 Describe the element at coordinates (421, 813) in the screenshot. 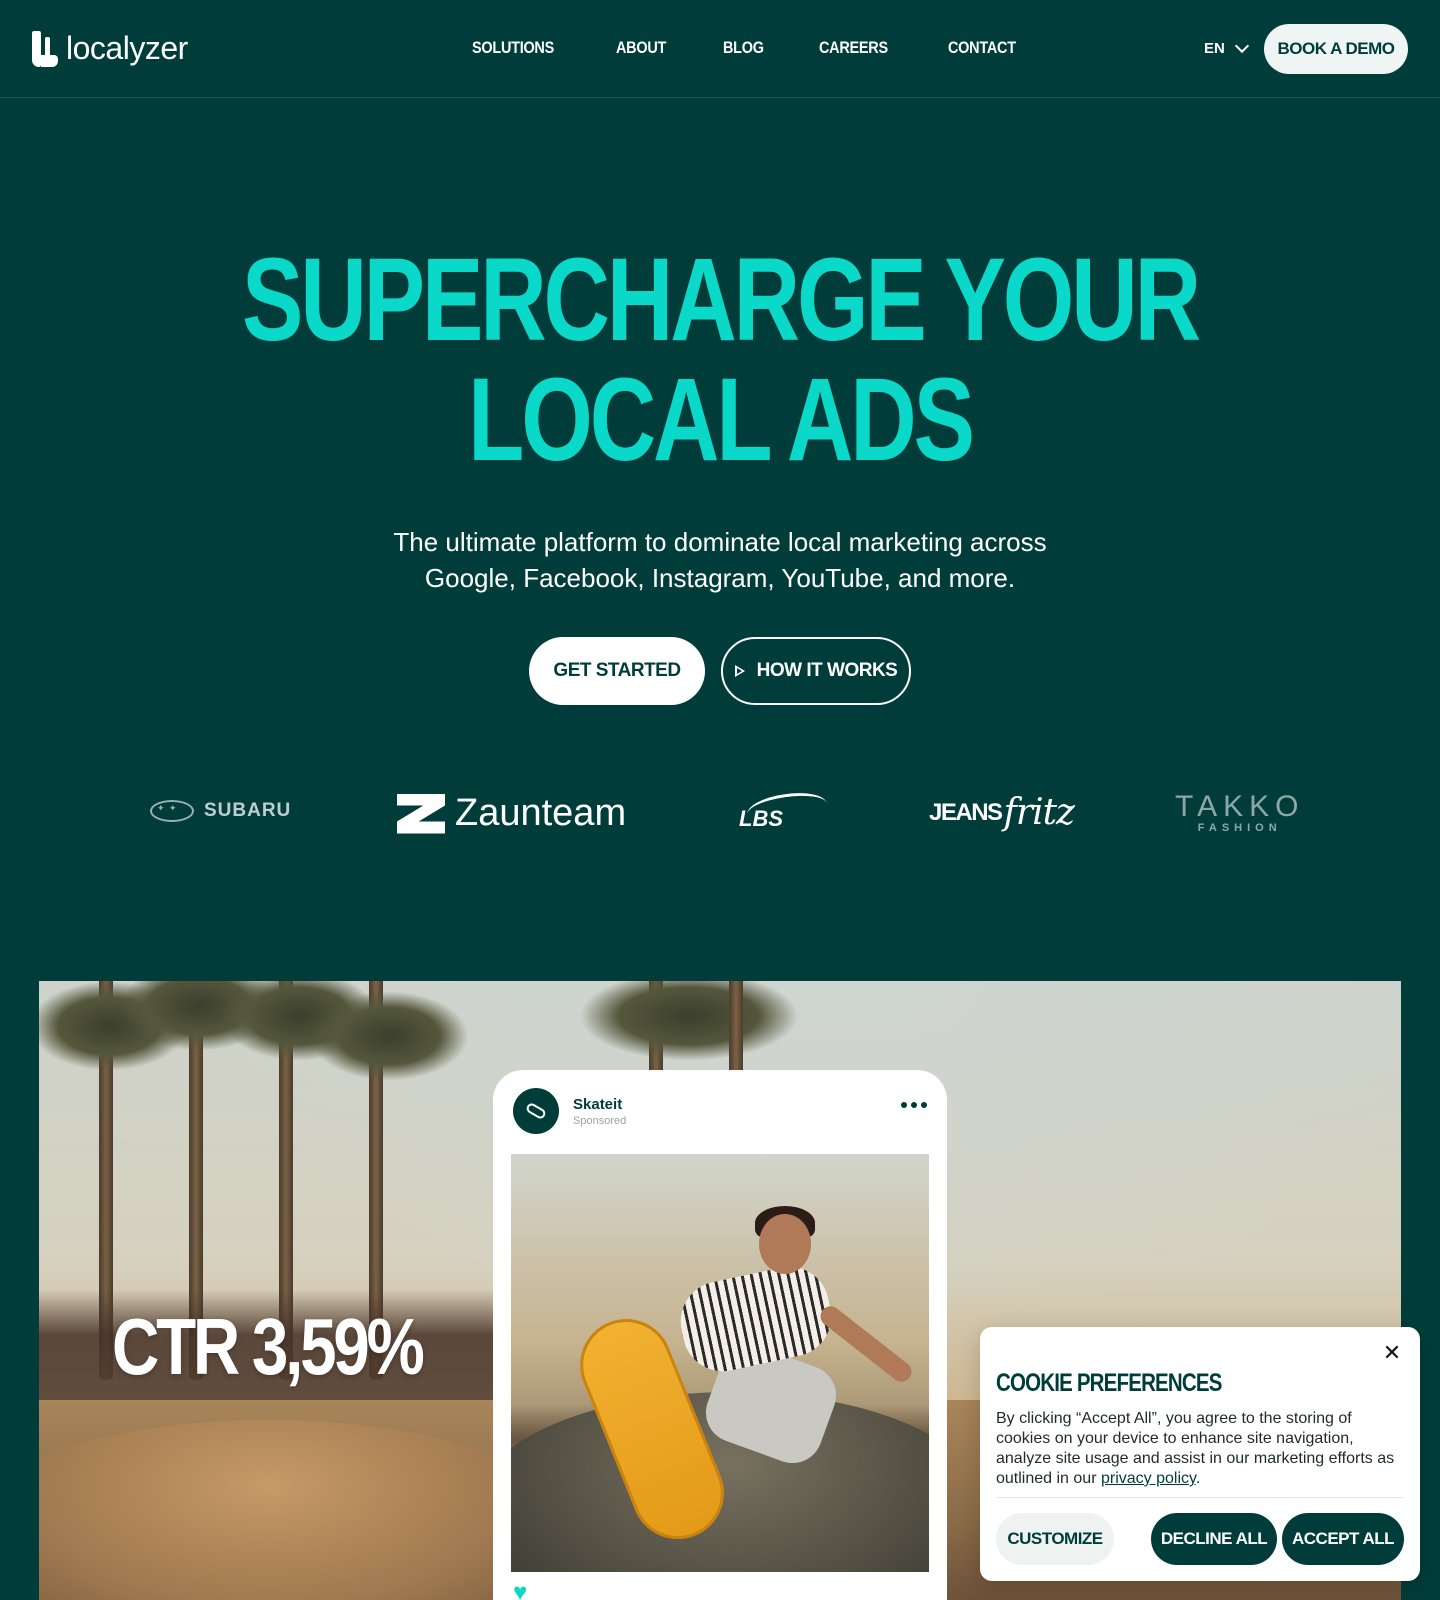

I see `zaunteam-z-icon` at that location.